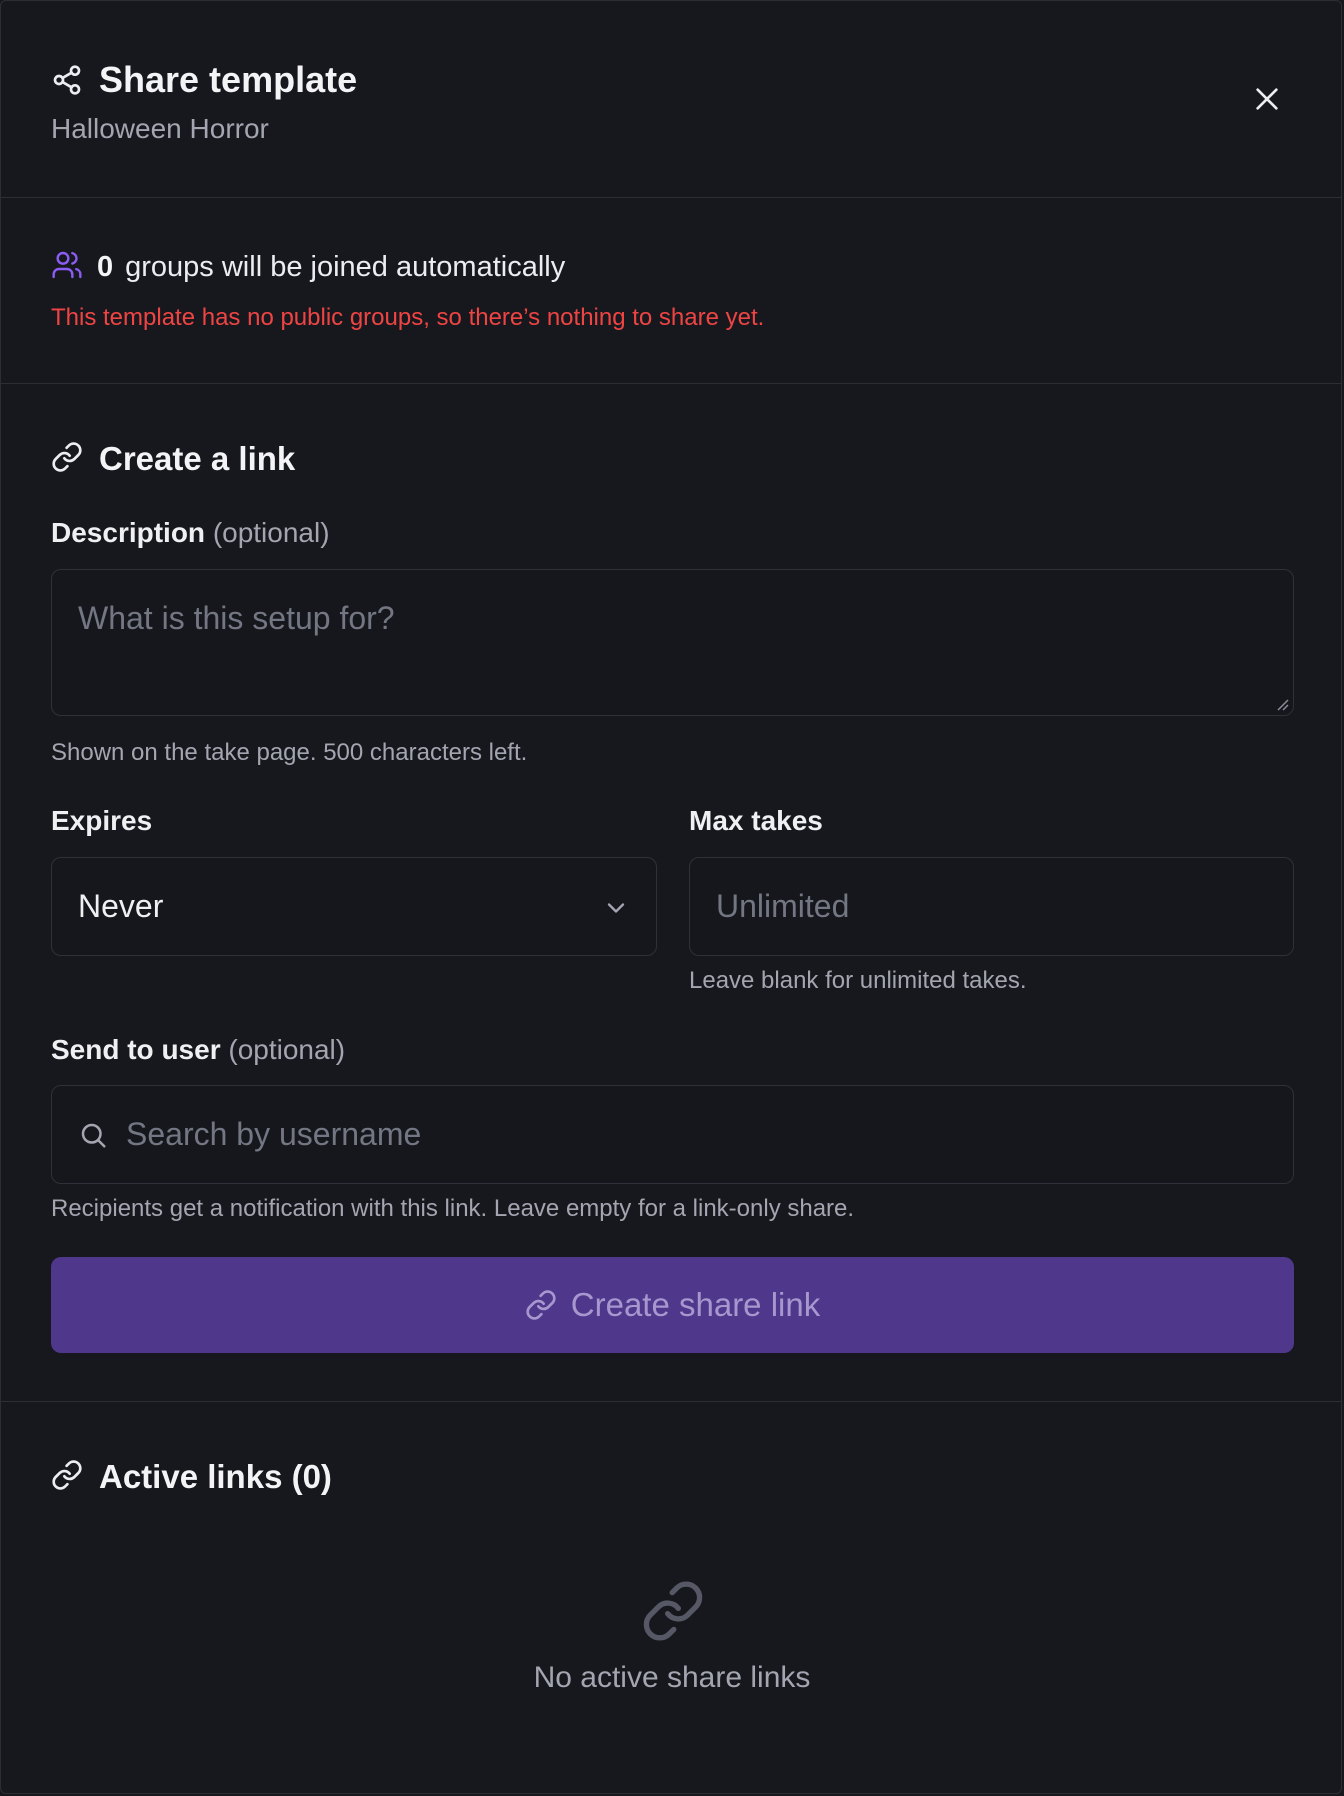 The image size is (1344, 1796). I want to click on active-links-heading: Active links (0), so click(215, 1476).